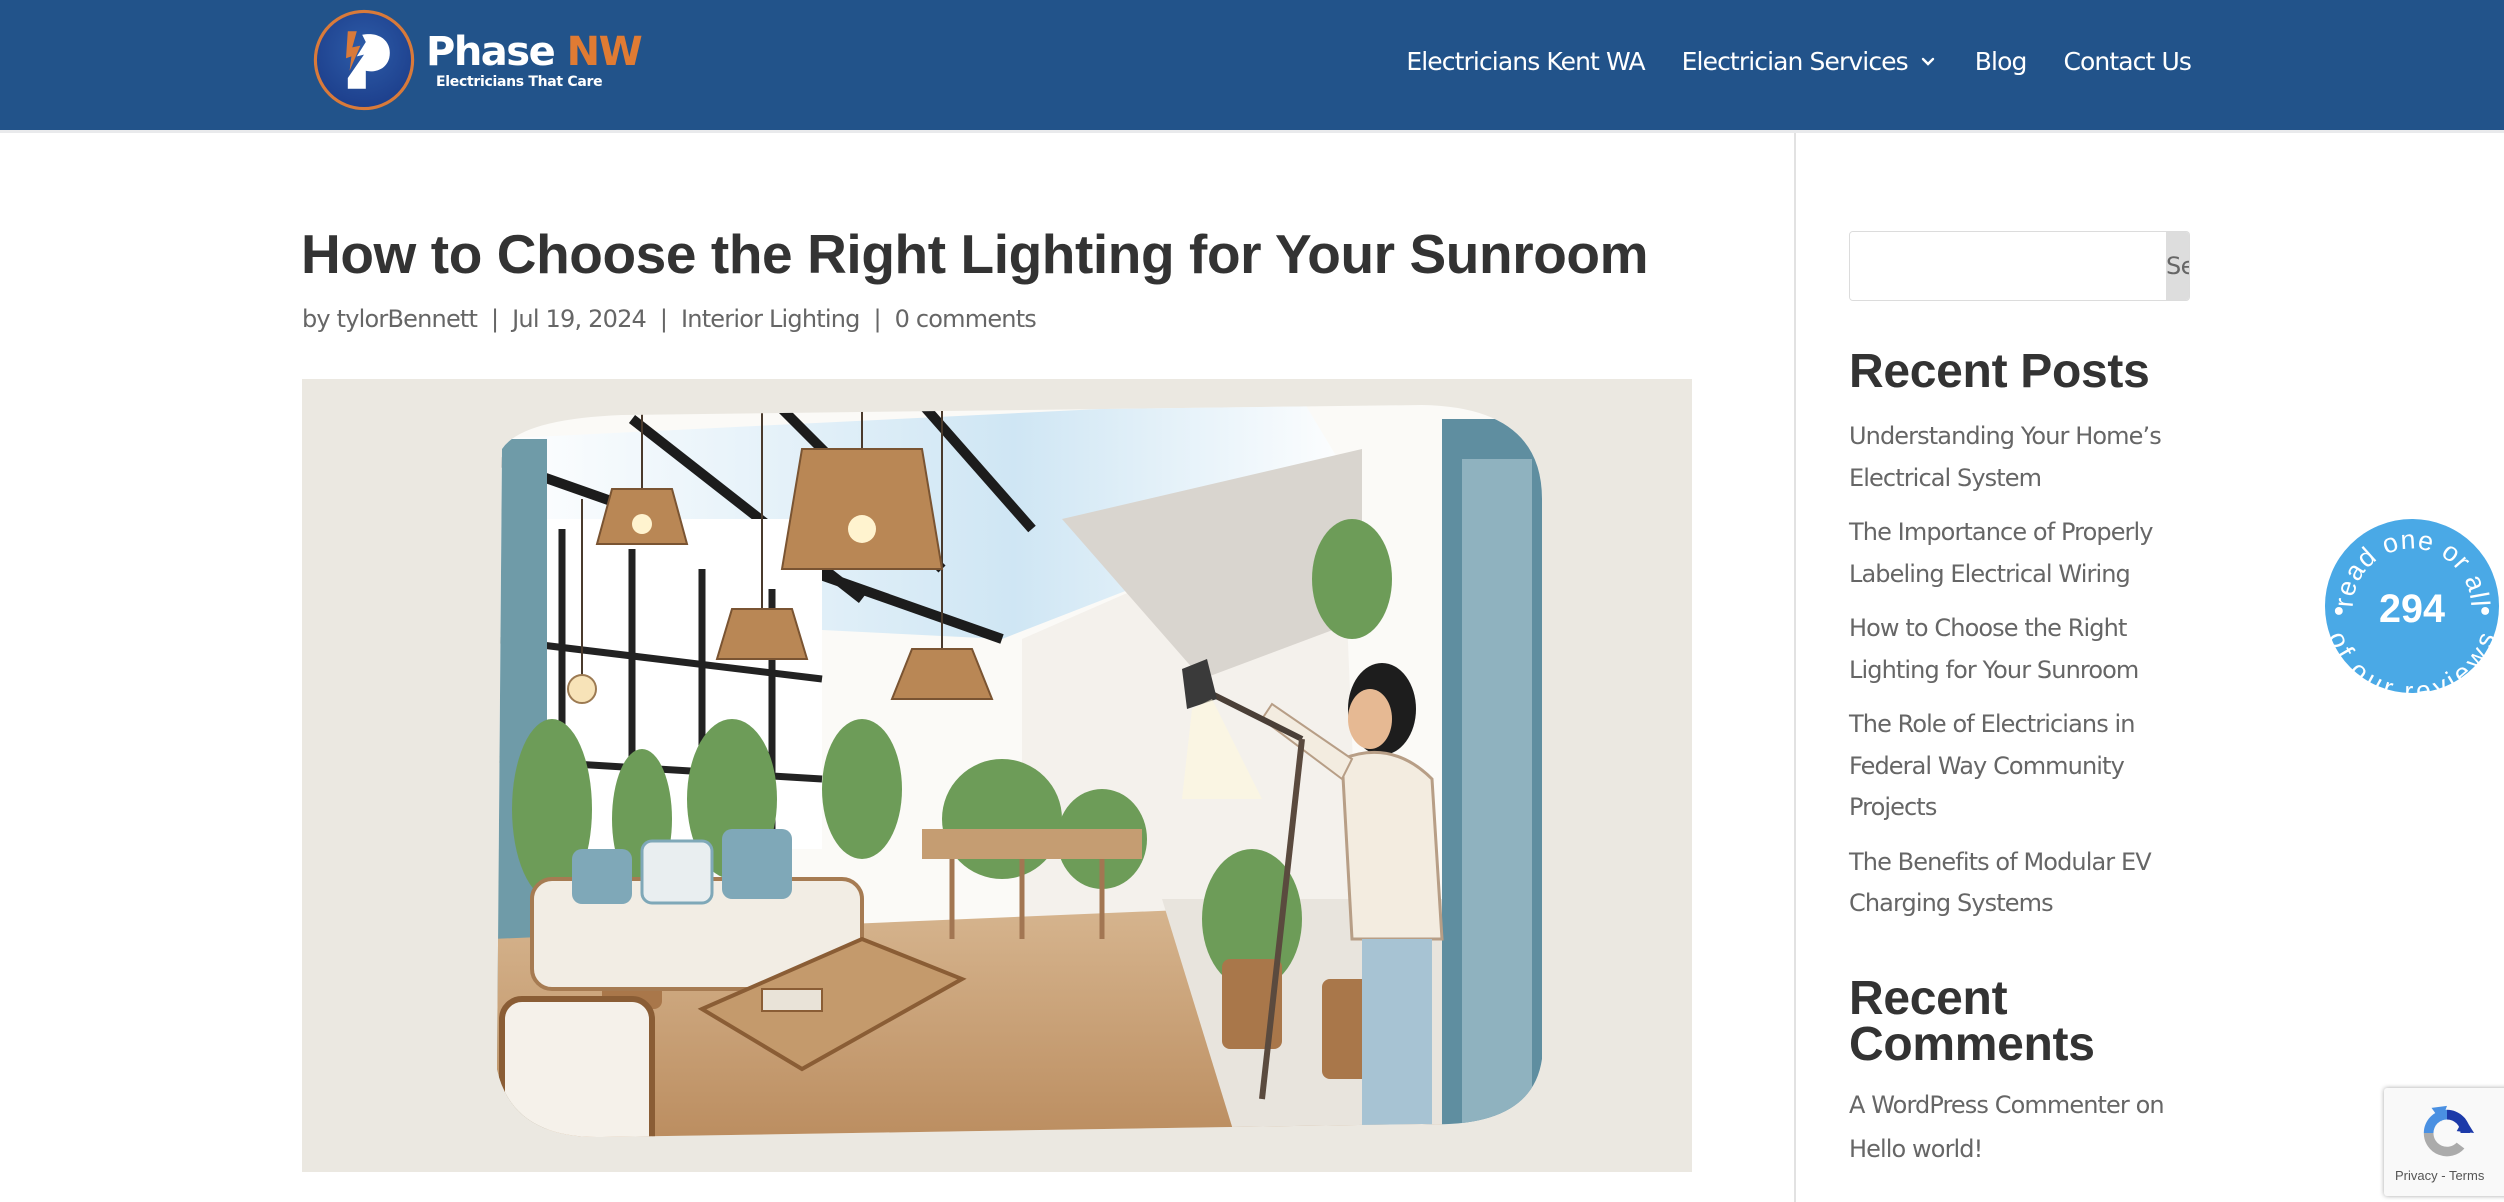  I want to click on recaptcha-badge: Privacy - Terms, so click(2444, 1142).